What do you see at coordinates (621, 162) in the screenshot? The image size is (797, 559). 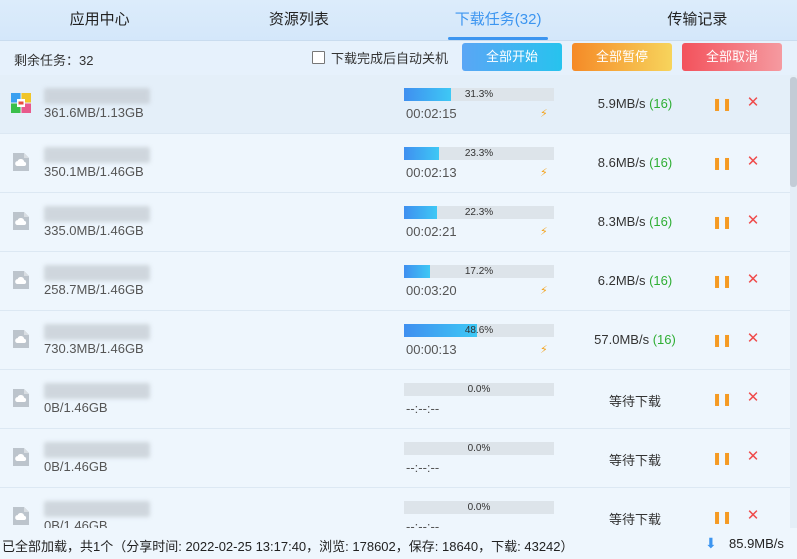 I see `task-speed-value: 8.6MB/s` at bounding box center [621, 162].